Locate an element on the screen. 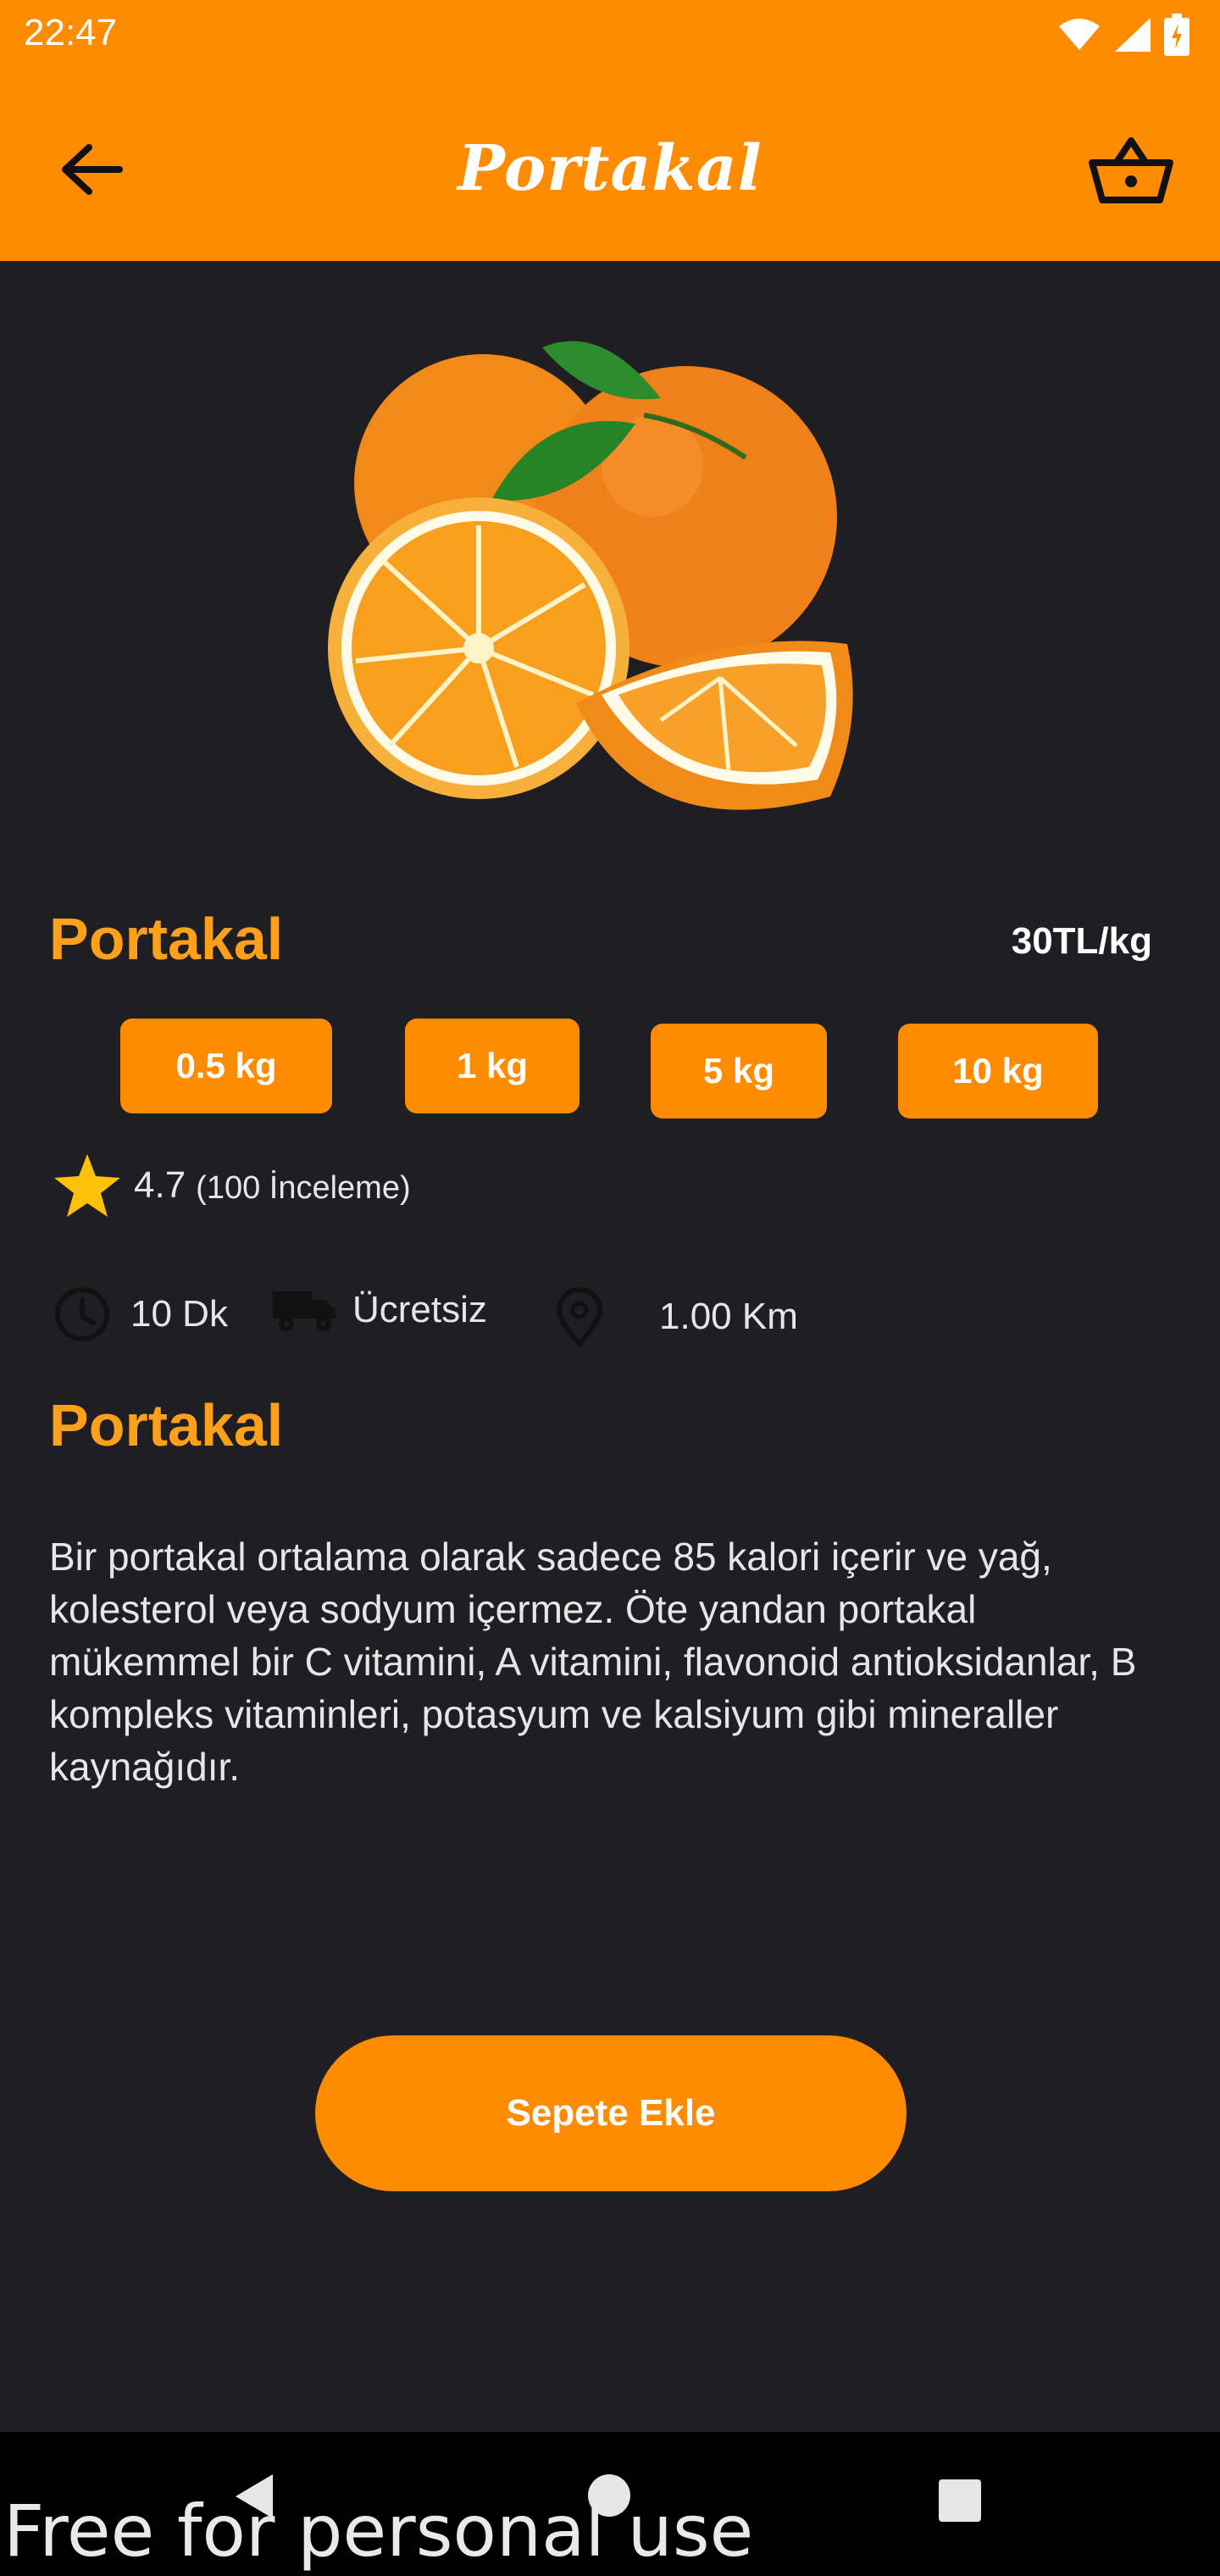  distance: 1.00 Km is located at coordinates (676, 1316).